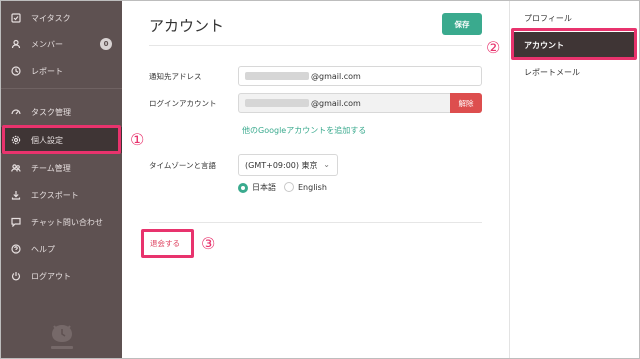  I want to click on login-account-field: @gmail.com 解除, so click(360, 103).